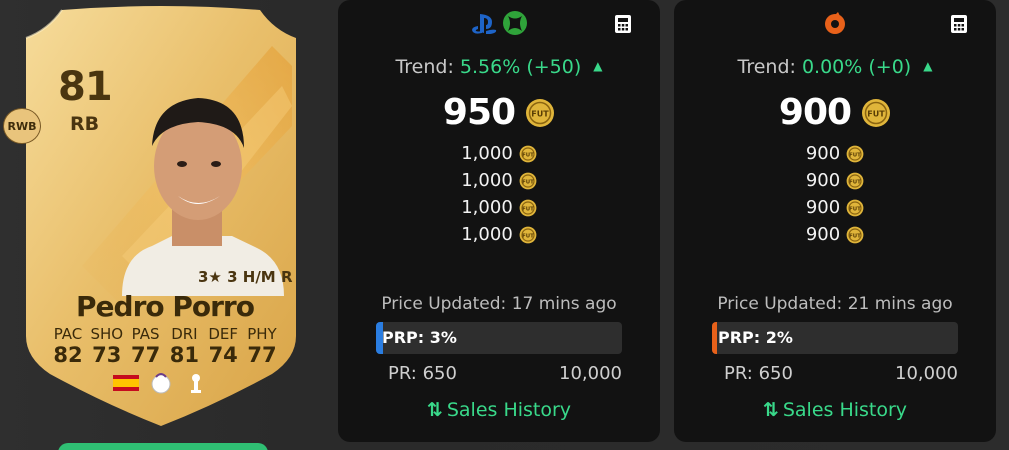  I want to click on stat-values: 82 73 77 81 74 77, so click(165, 355).